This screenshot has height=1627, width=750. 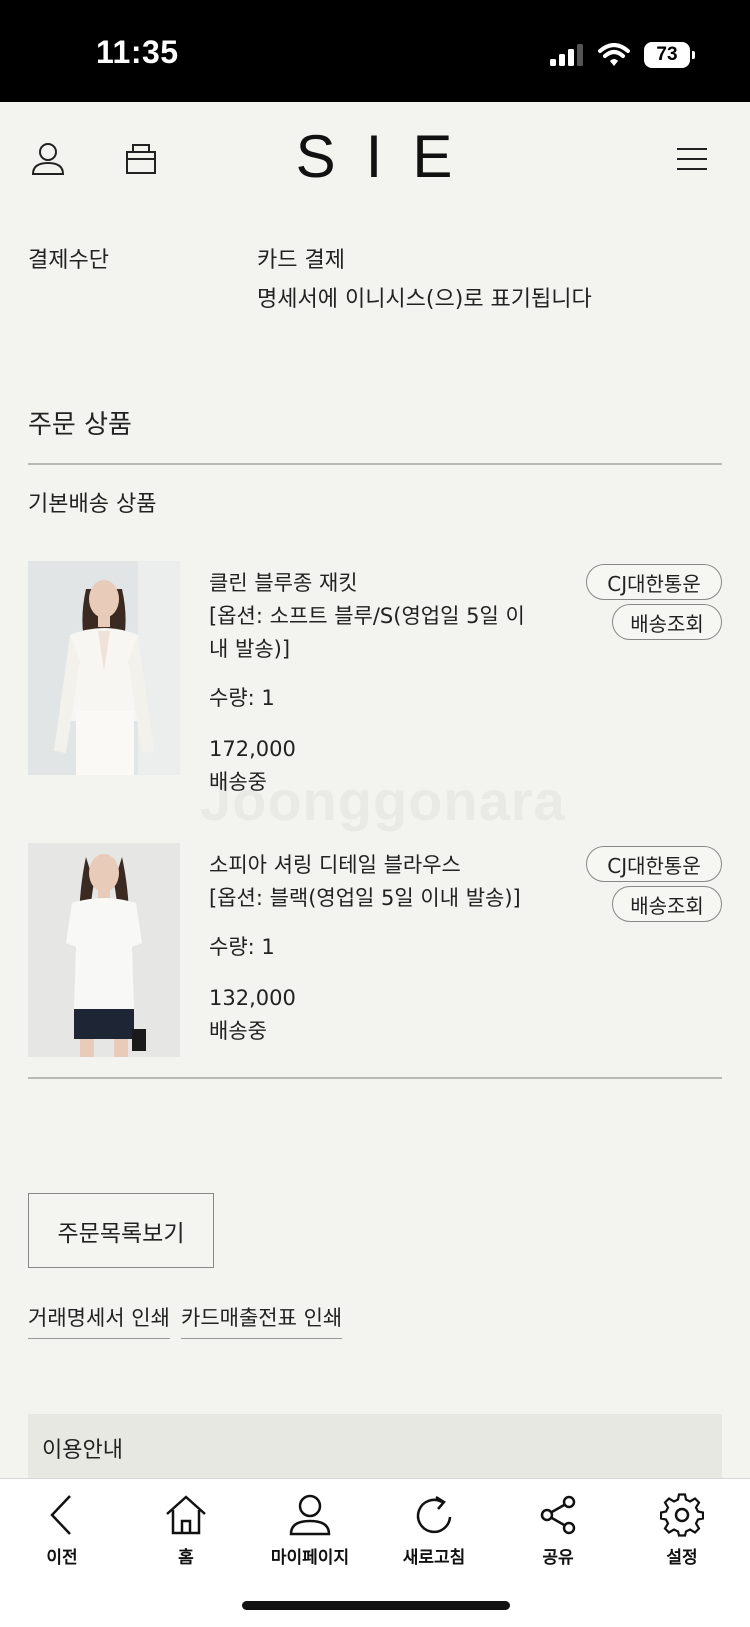 What do you see at coordinates (614, 54) in the screenshot?
I see `wifi-icon` at bounding box center [614, 54].